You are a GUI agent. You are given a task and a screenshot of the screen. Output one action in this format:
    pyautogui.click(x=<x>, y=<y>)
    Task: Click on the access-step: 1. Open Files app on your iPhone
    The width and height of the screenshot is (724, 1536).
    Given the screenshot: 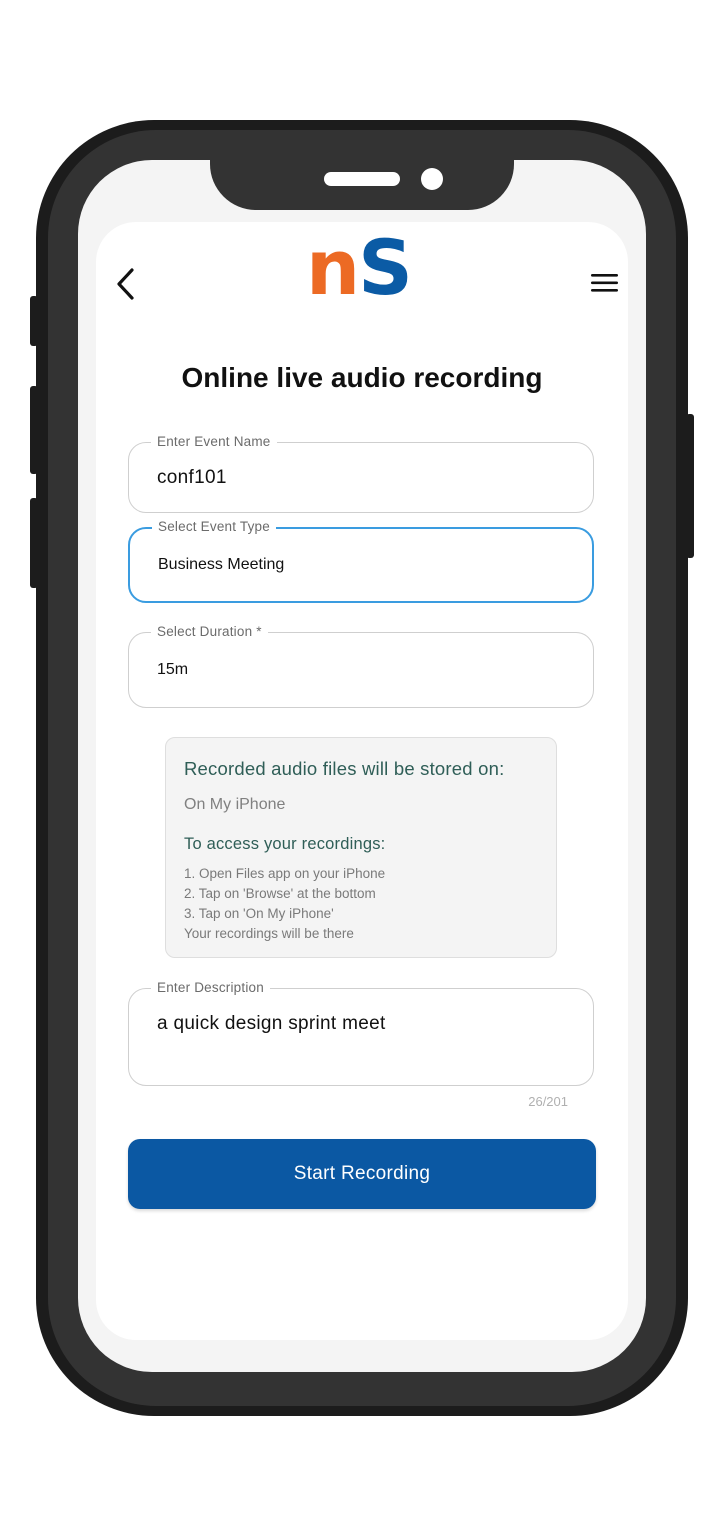 What is the action you would take?
    pyautogui.click(x=285, y=873)
    